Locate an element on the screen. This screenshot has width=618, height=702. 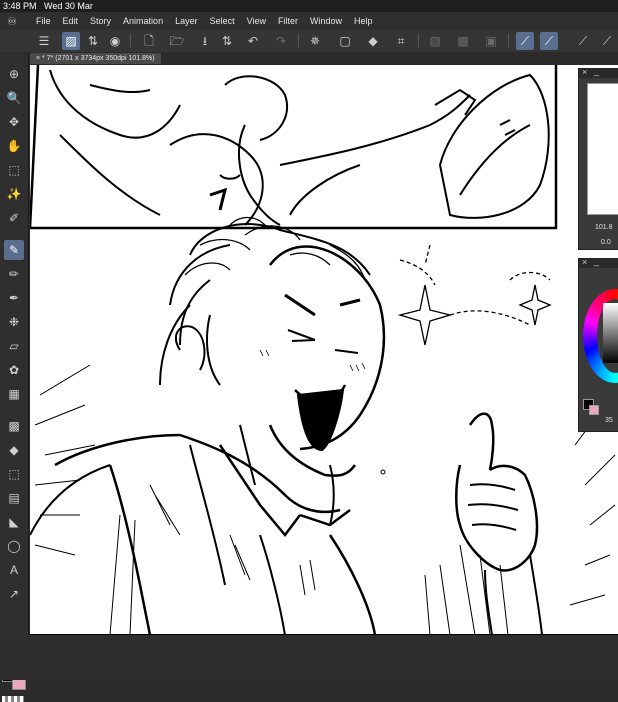
pen-pressure-icon: ⟋ is located at coordinates (549, 41).